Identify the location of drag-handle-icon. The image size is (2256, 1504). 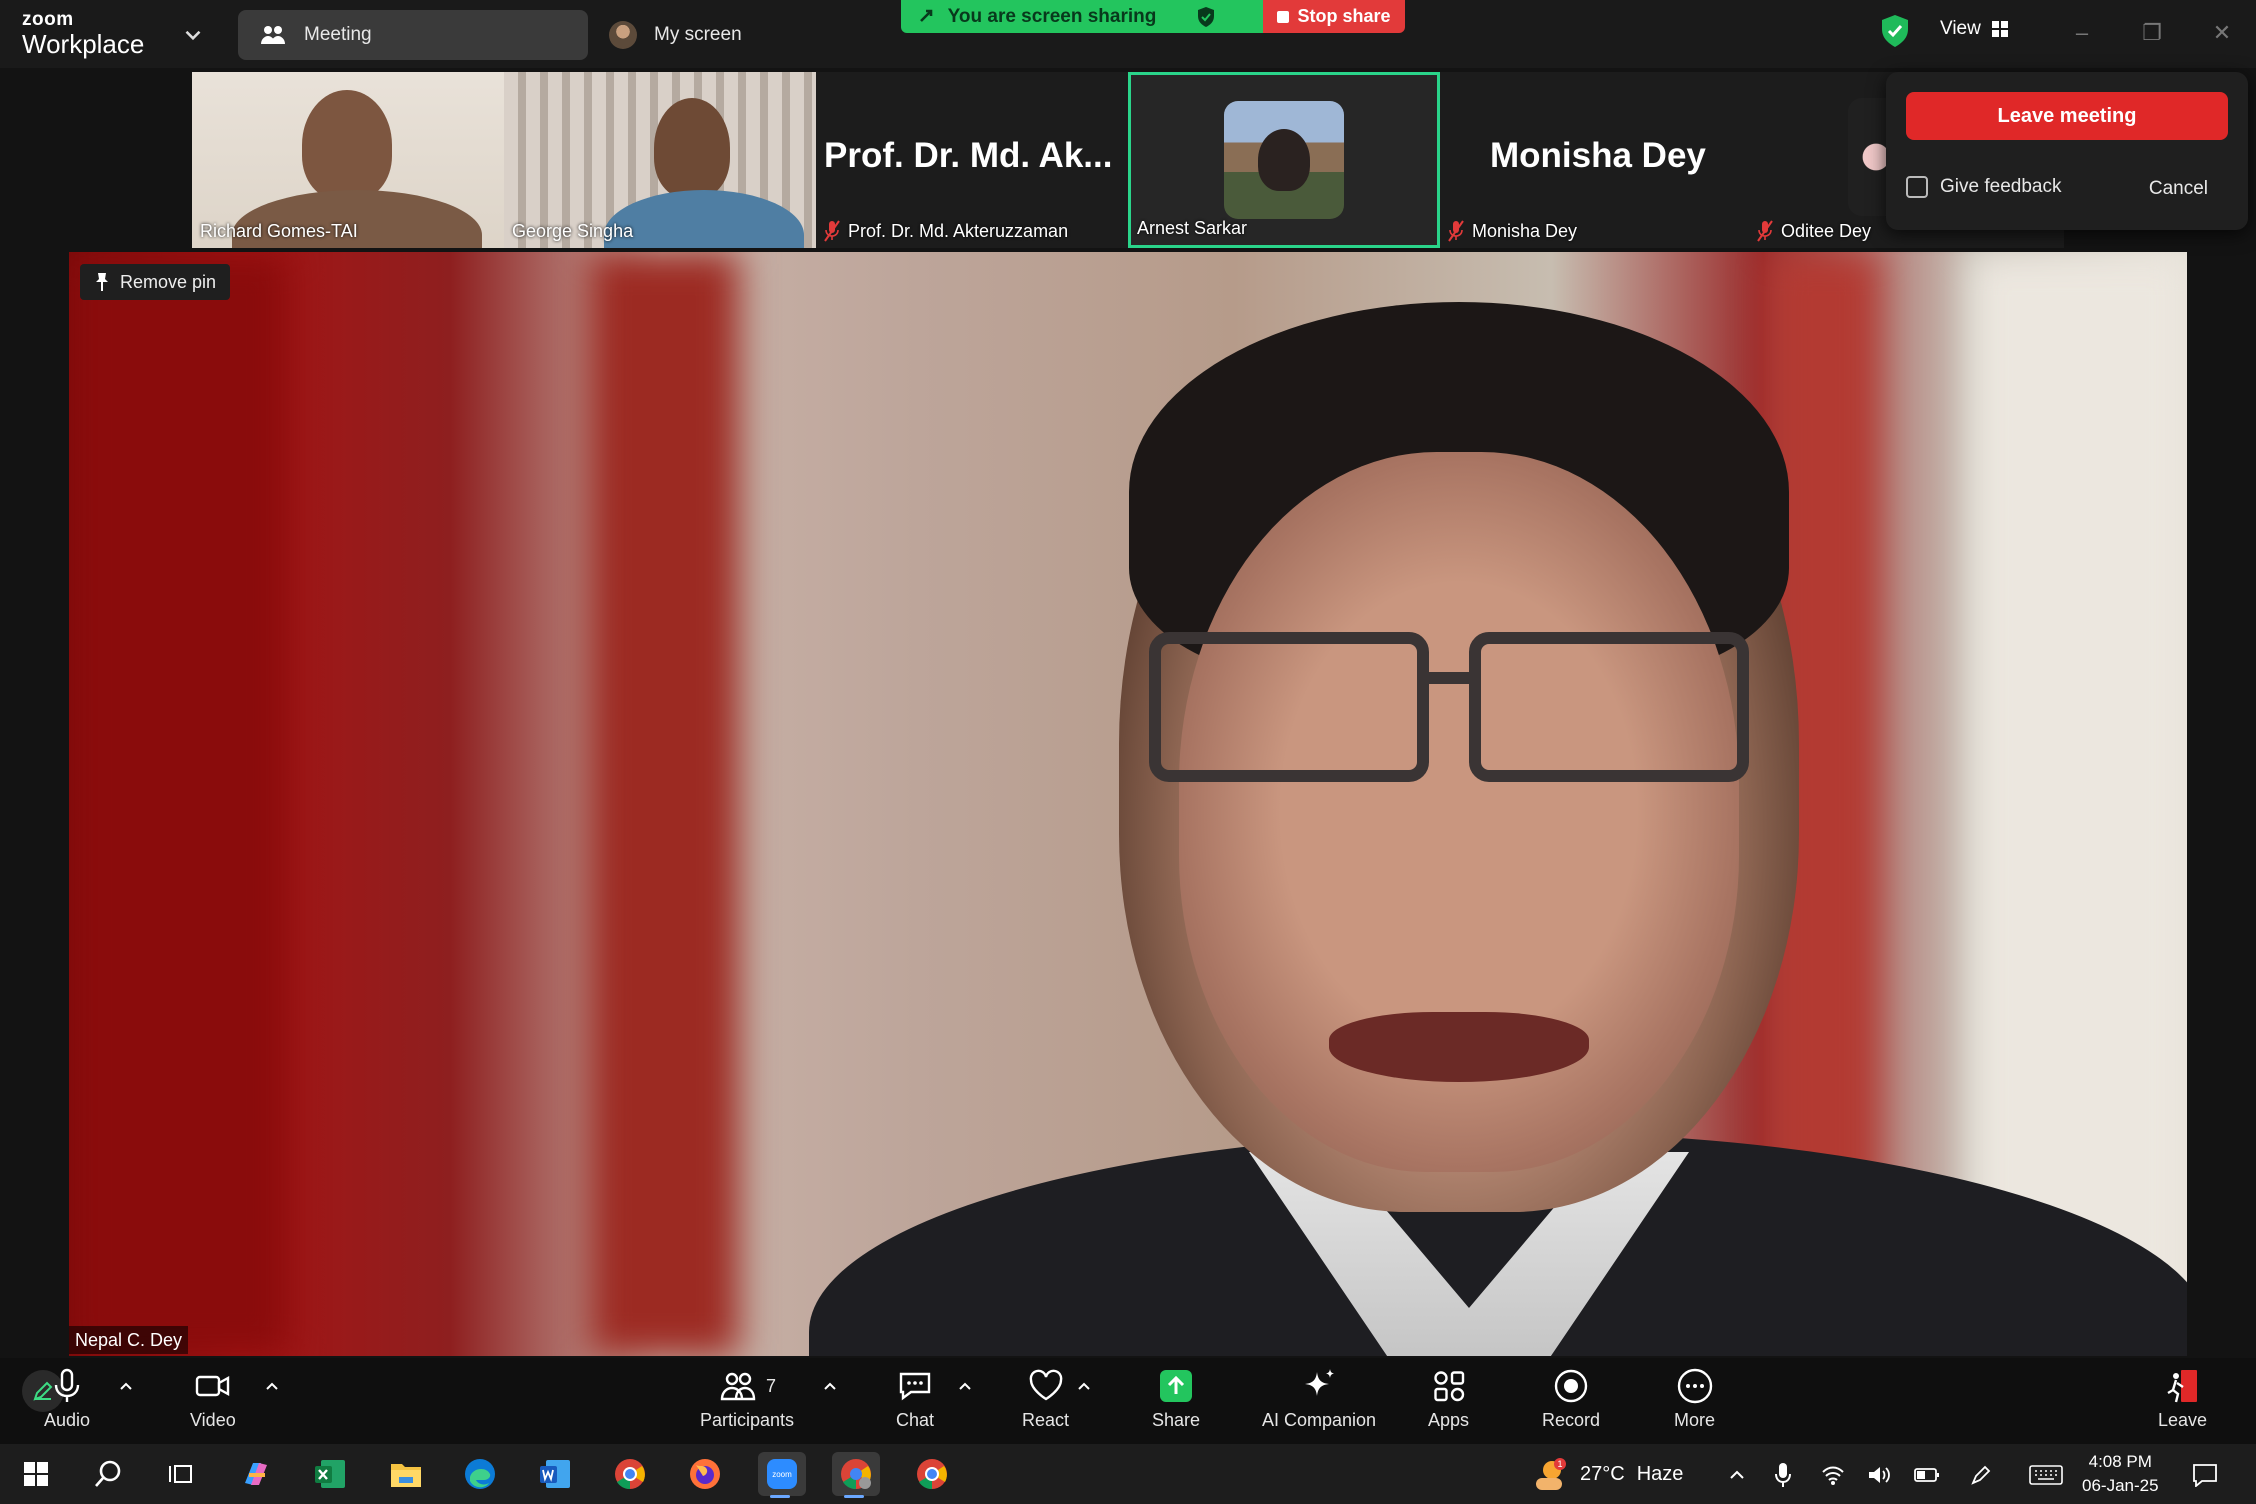
(926, 16).